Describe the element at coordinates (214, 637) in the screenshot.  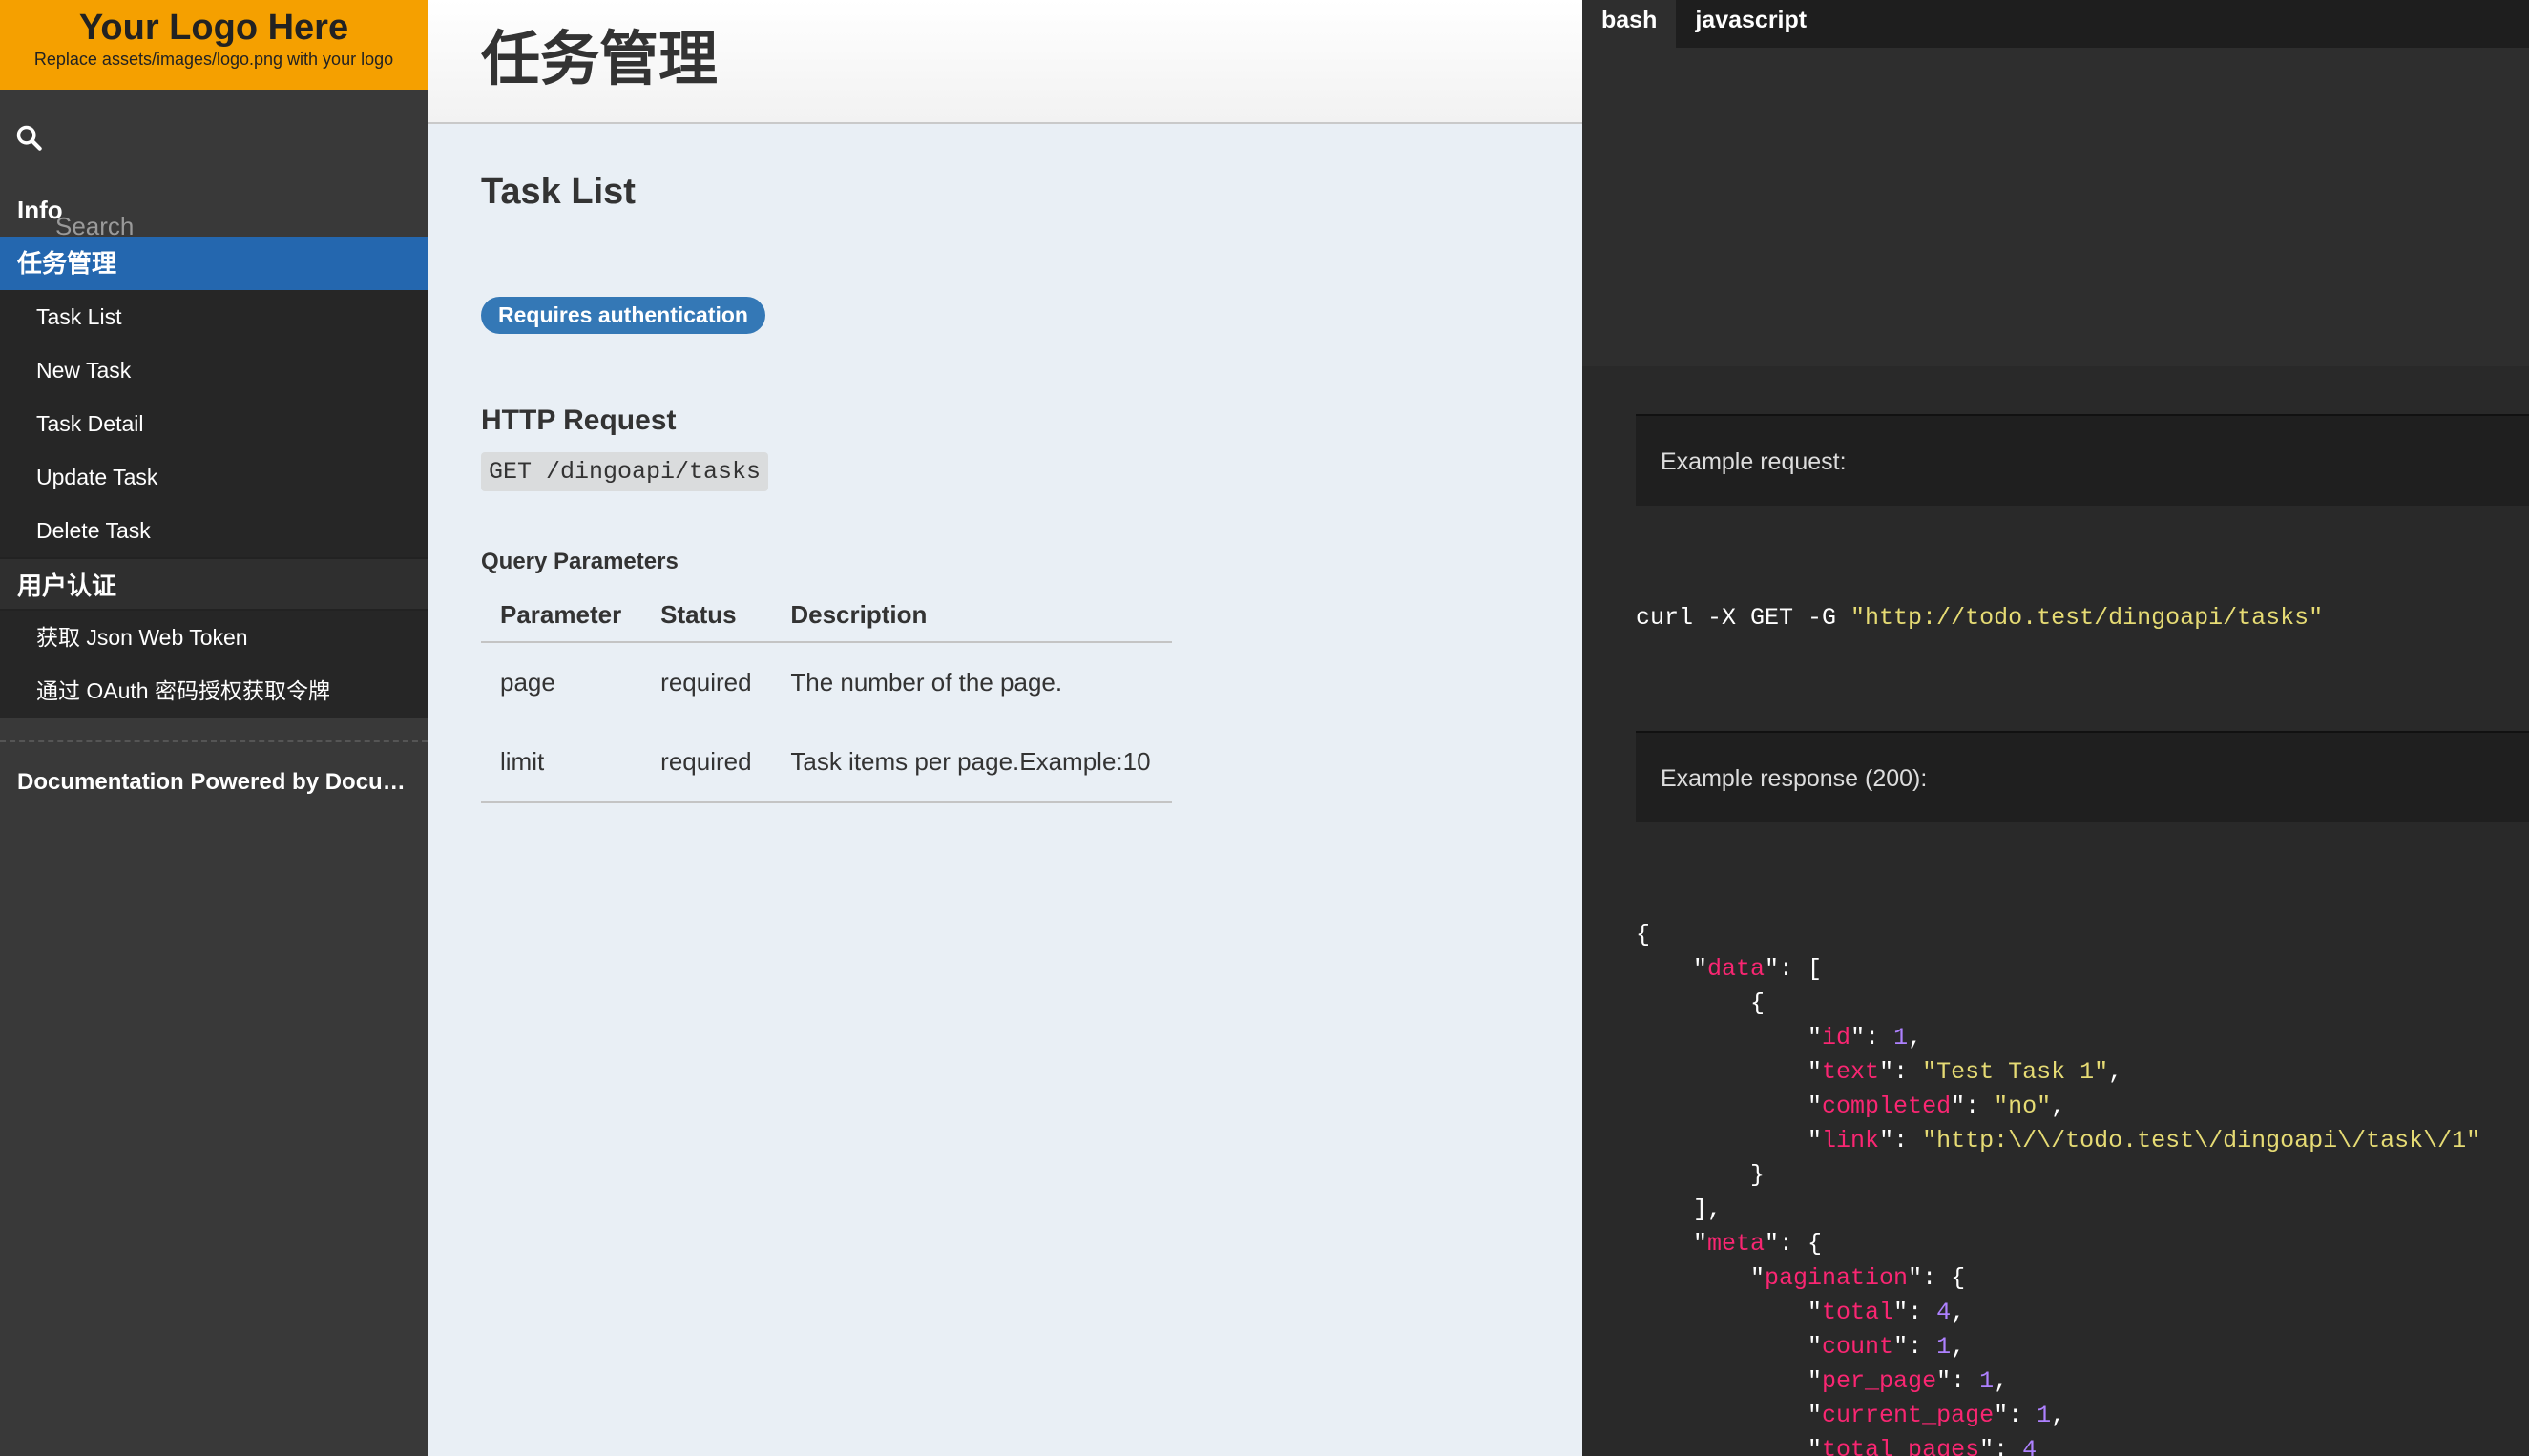
I see `sidebar-item-jwt: 获取 Json Web Token` at that location.